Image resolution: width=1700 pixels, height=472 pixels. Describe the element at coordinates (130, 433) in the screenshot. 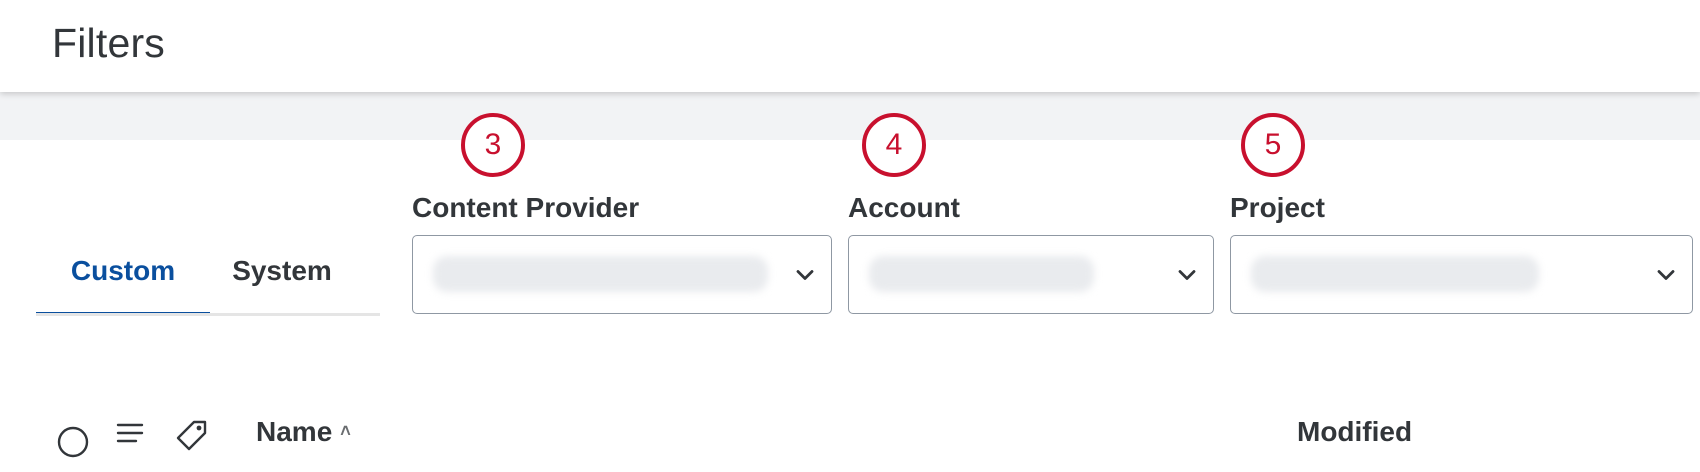

I see `list-icon` at that location.